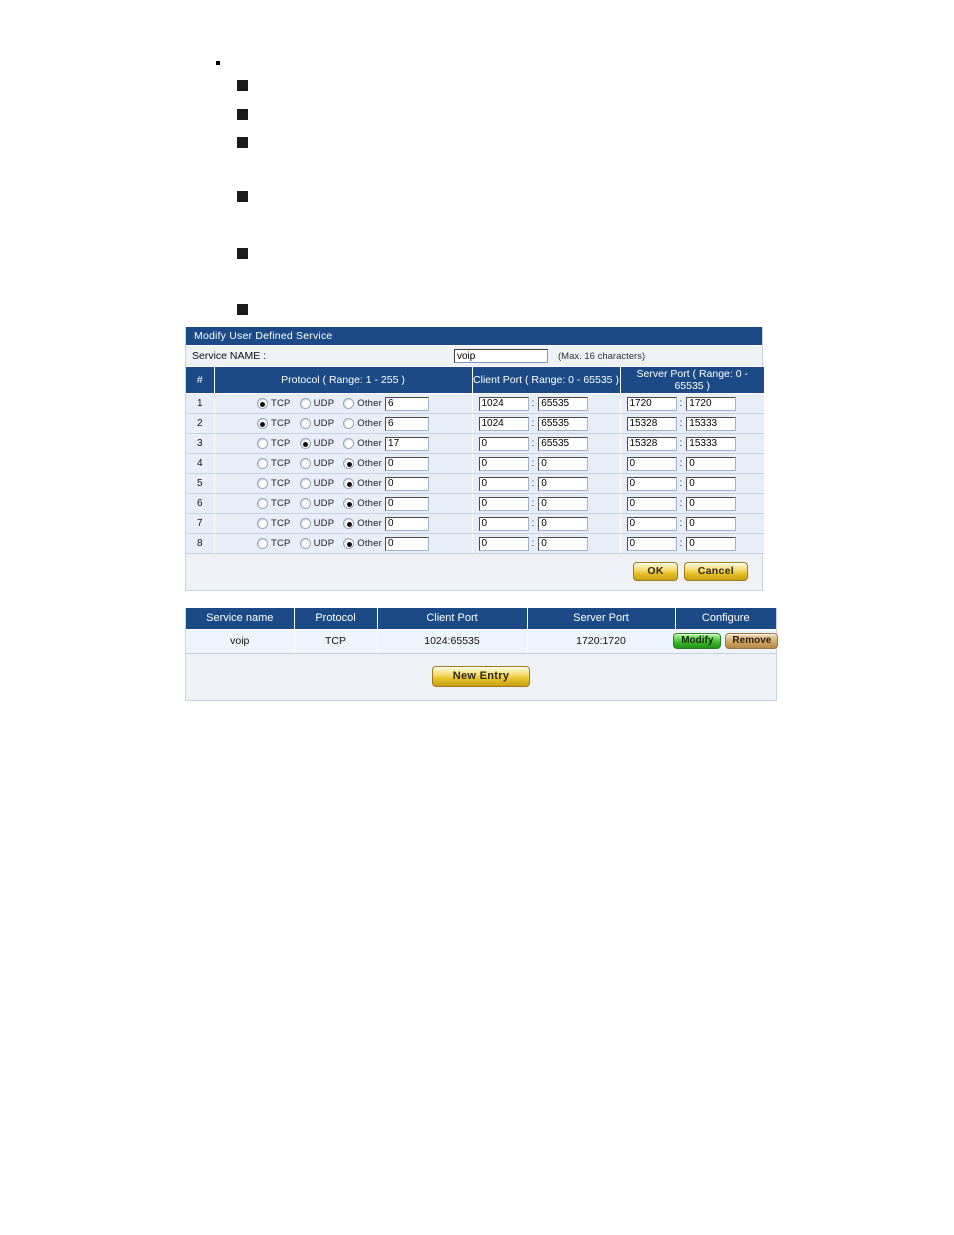 Image resolution: width=954 pixels, height=1235 pixels. What do you see at coordinates (602, 356) in the screenshot?
I see `service-name-hint: (Max. 16 characters)` at bounding box center [602, 356].